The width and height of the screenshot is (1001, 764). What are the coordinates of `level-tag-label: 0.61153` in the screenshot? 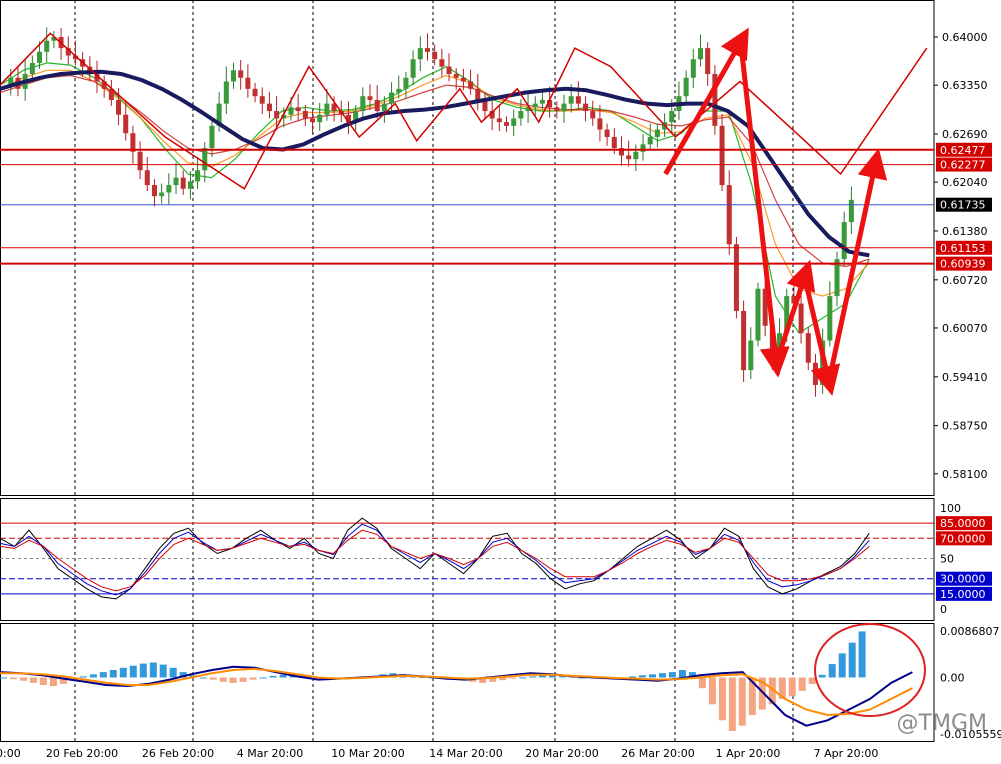 It's located at (963, 248).